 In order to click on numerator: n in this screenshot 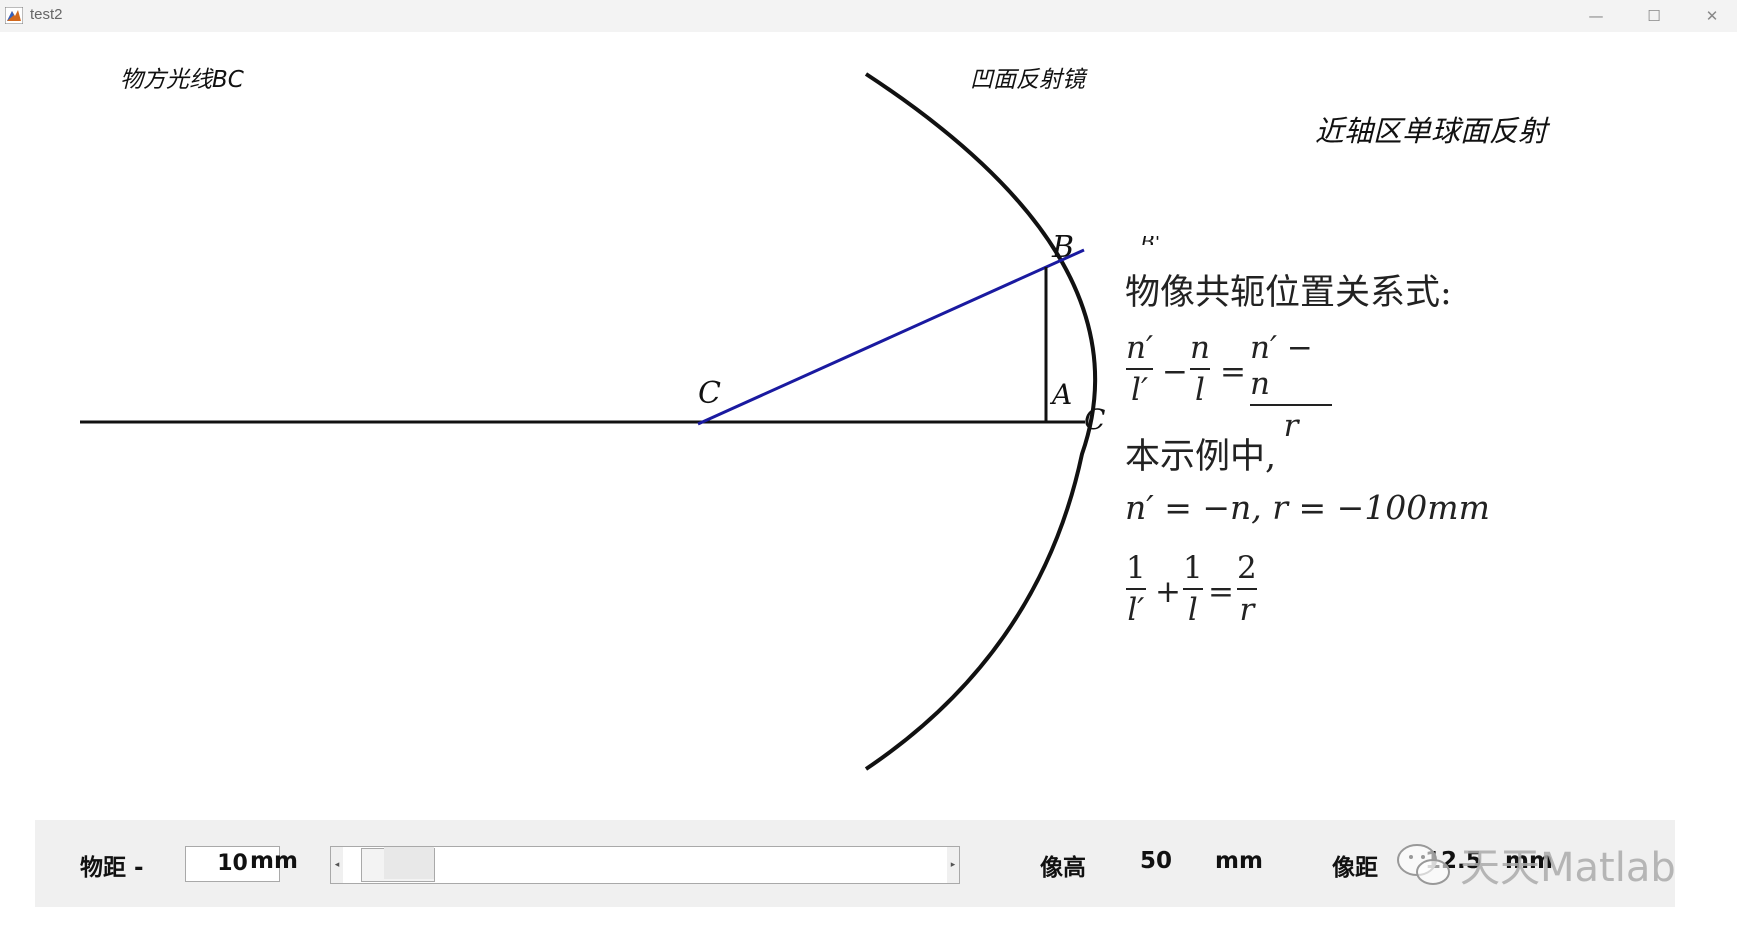, I will do `click(1200, 348)`.